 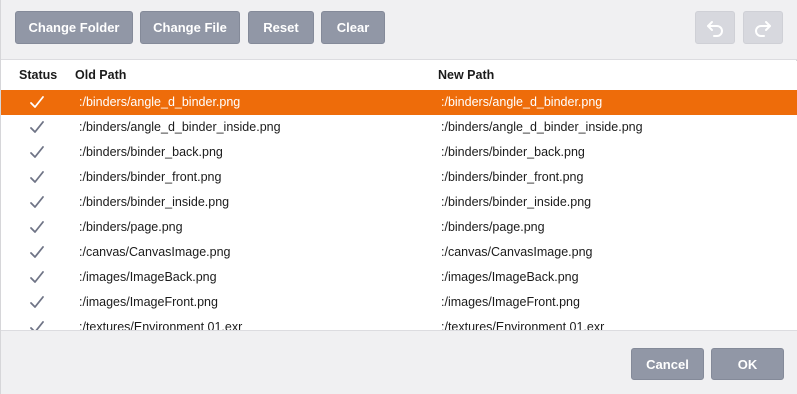 I want to click on undo-icon, so click(x=715, y=28).